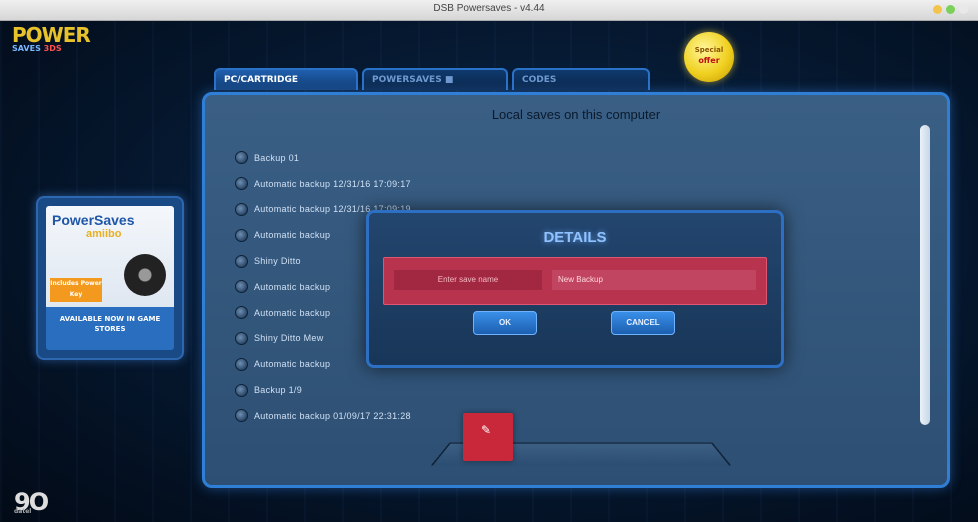 This screenshot has width=978, height=522. I want to click on list-item: Backup 1/9, so click(323, 390).